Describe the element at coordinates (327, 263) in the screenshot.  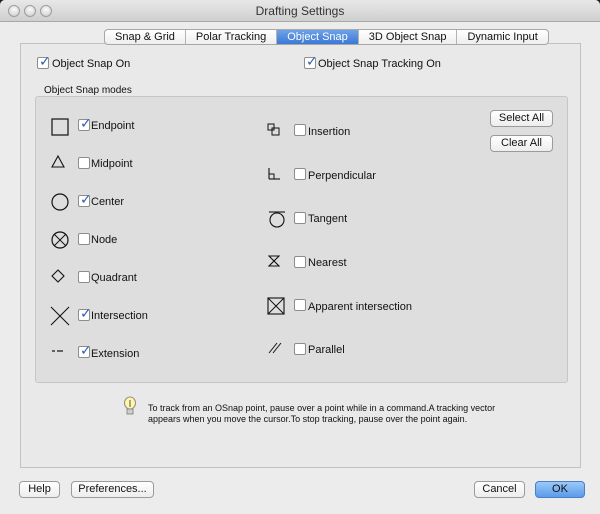
I see `nearest-label: Nearest` at that location.